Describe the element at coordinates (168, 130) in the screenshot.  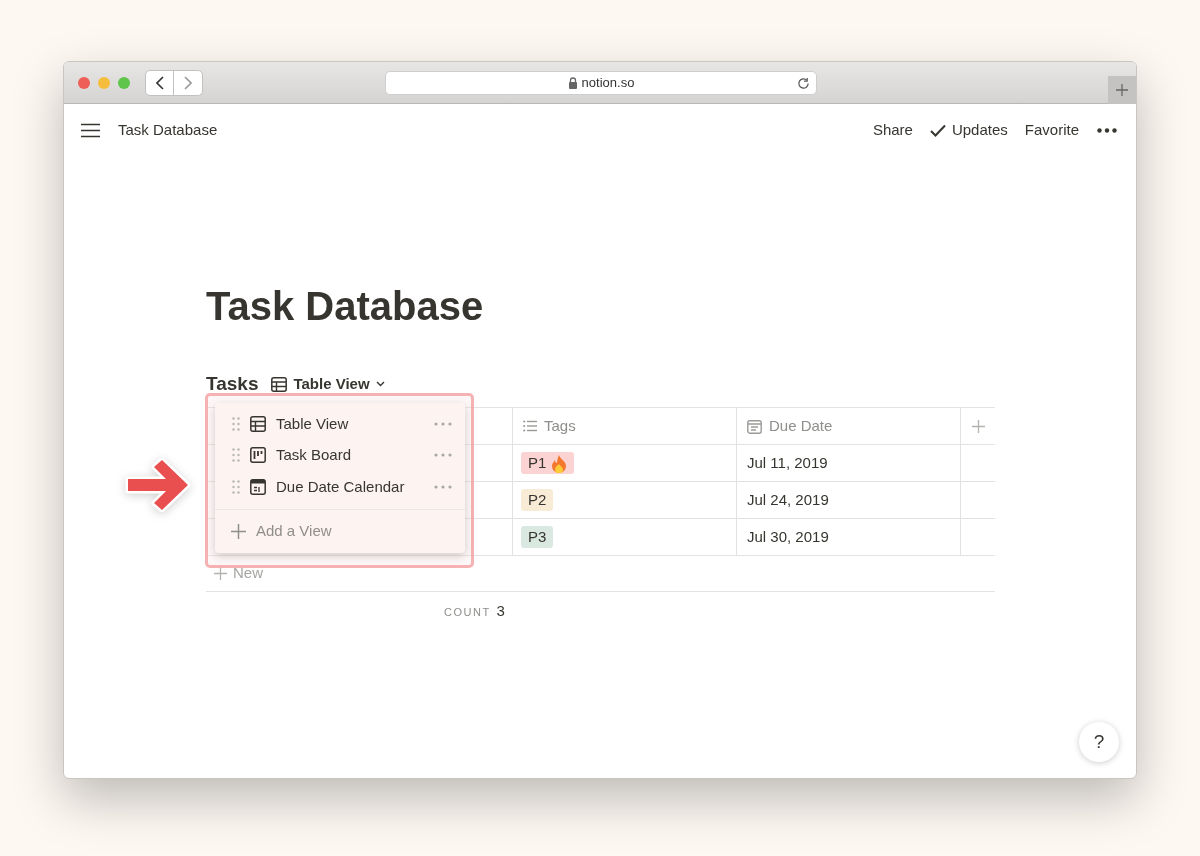
I see `page-breadcrumb: Task Database` at that location.